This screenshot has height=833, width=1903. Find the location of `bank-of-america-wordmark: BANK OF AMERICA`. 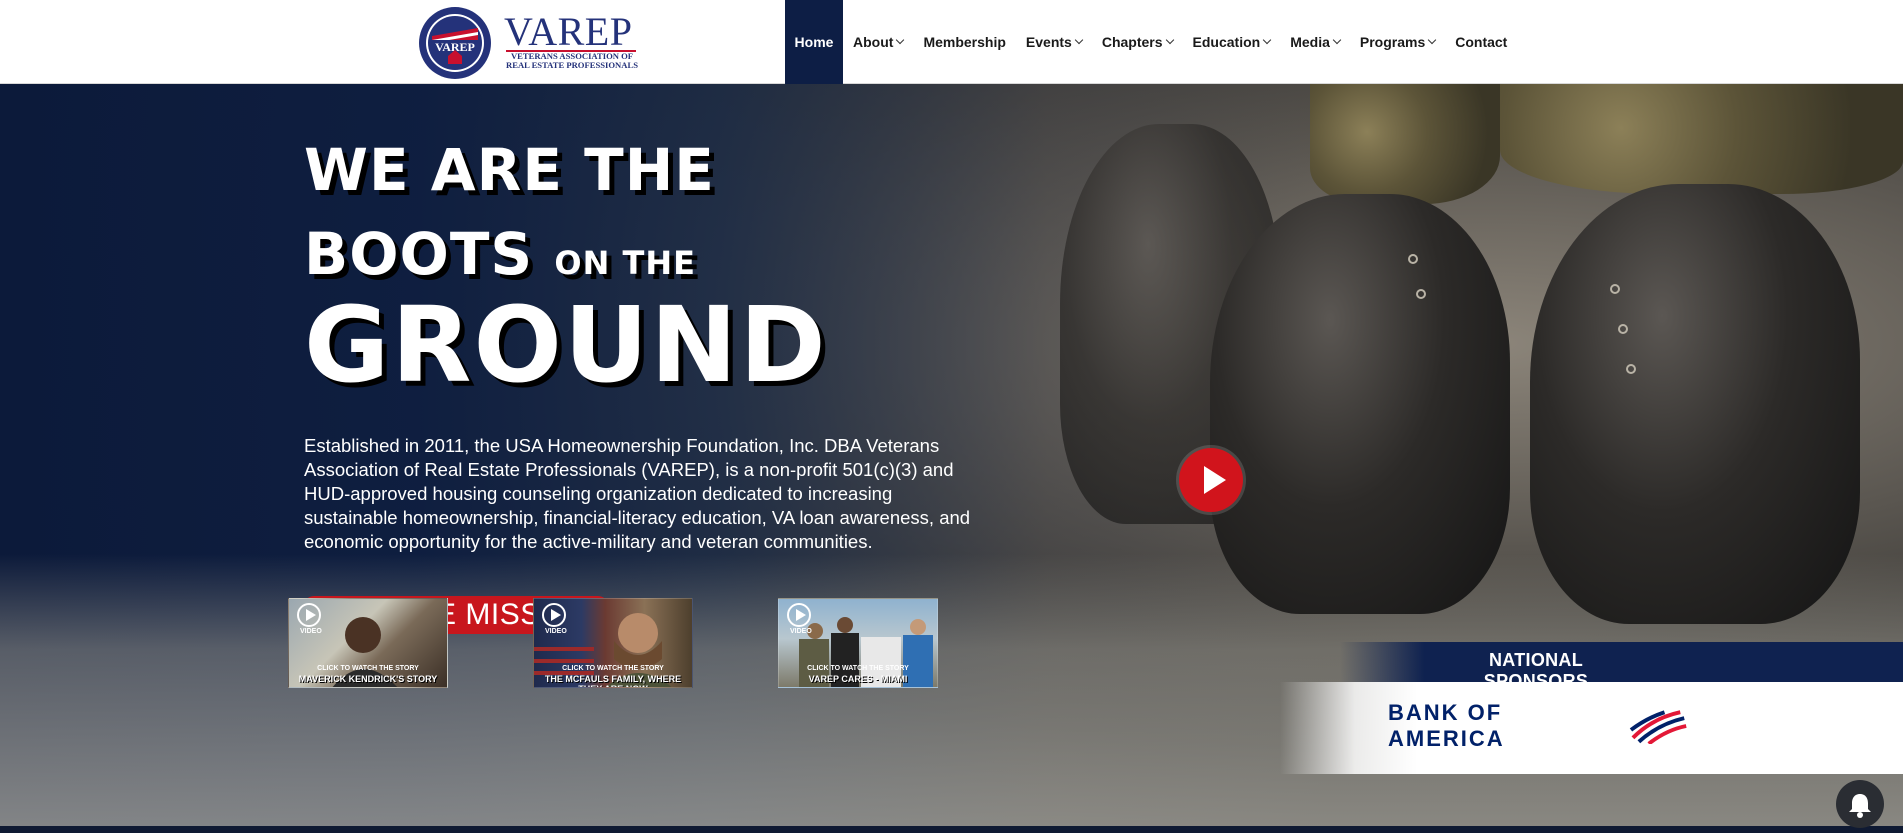

bank-of-america-wordmark: BANK OF AMERICA is located at coordinates (1446, 725).